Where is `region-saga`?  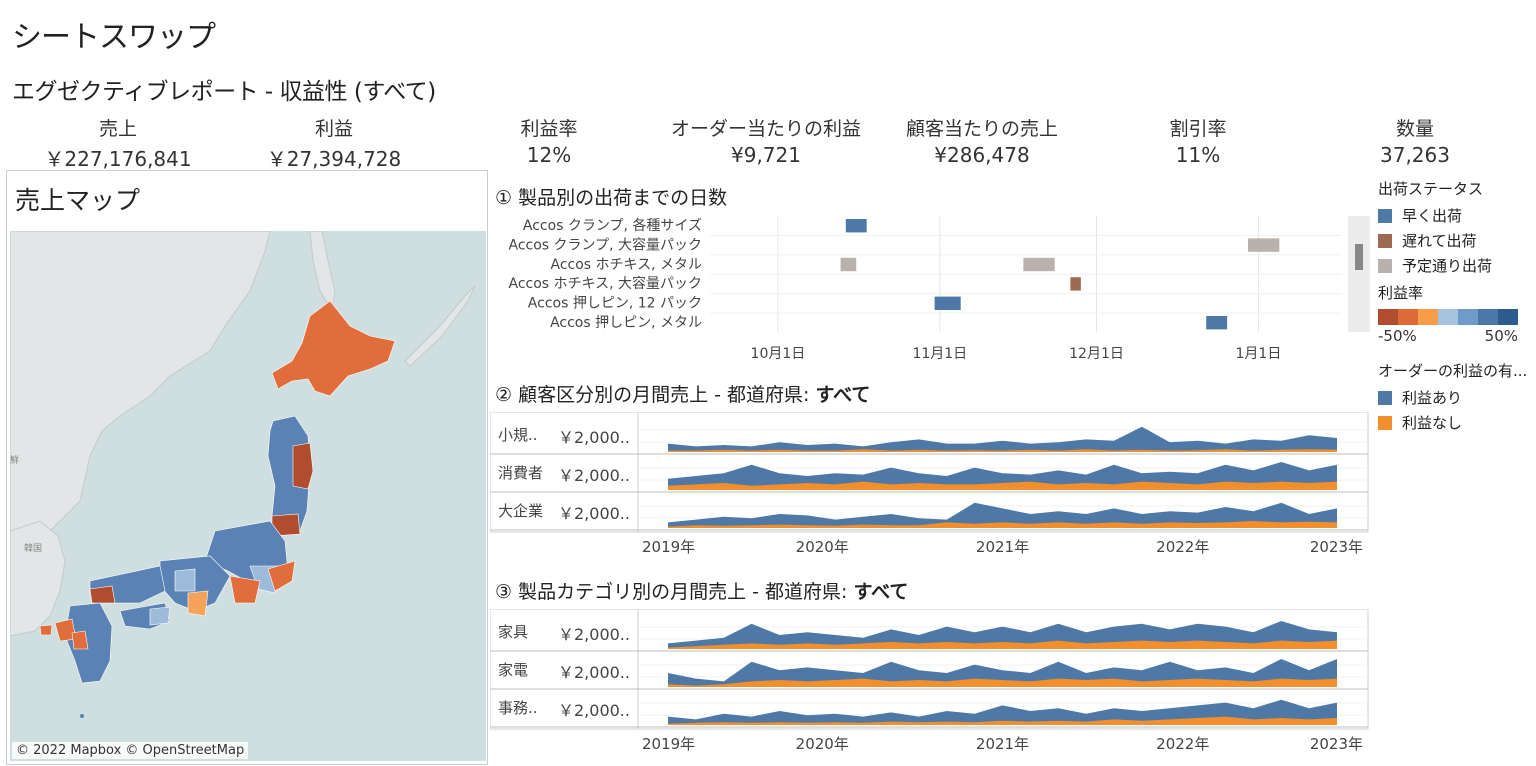 region-saga is located at coordinates (80, 640).